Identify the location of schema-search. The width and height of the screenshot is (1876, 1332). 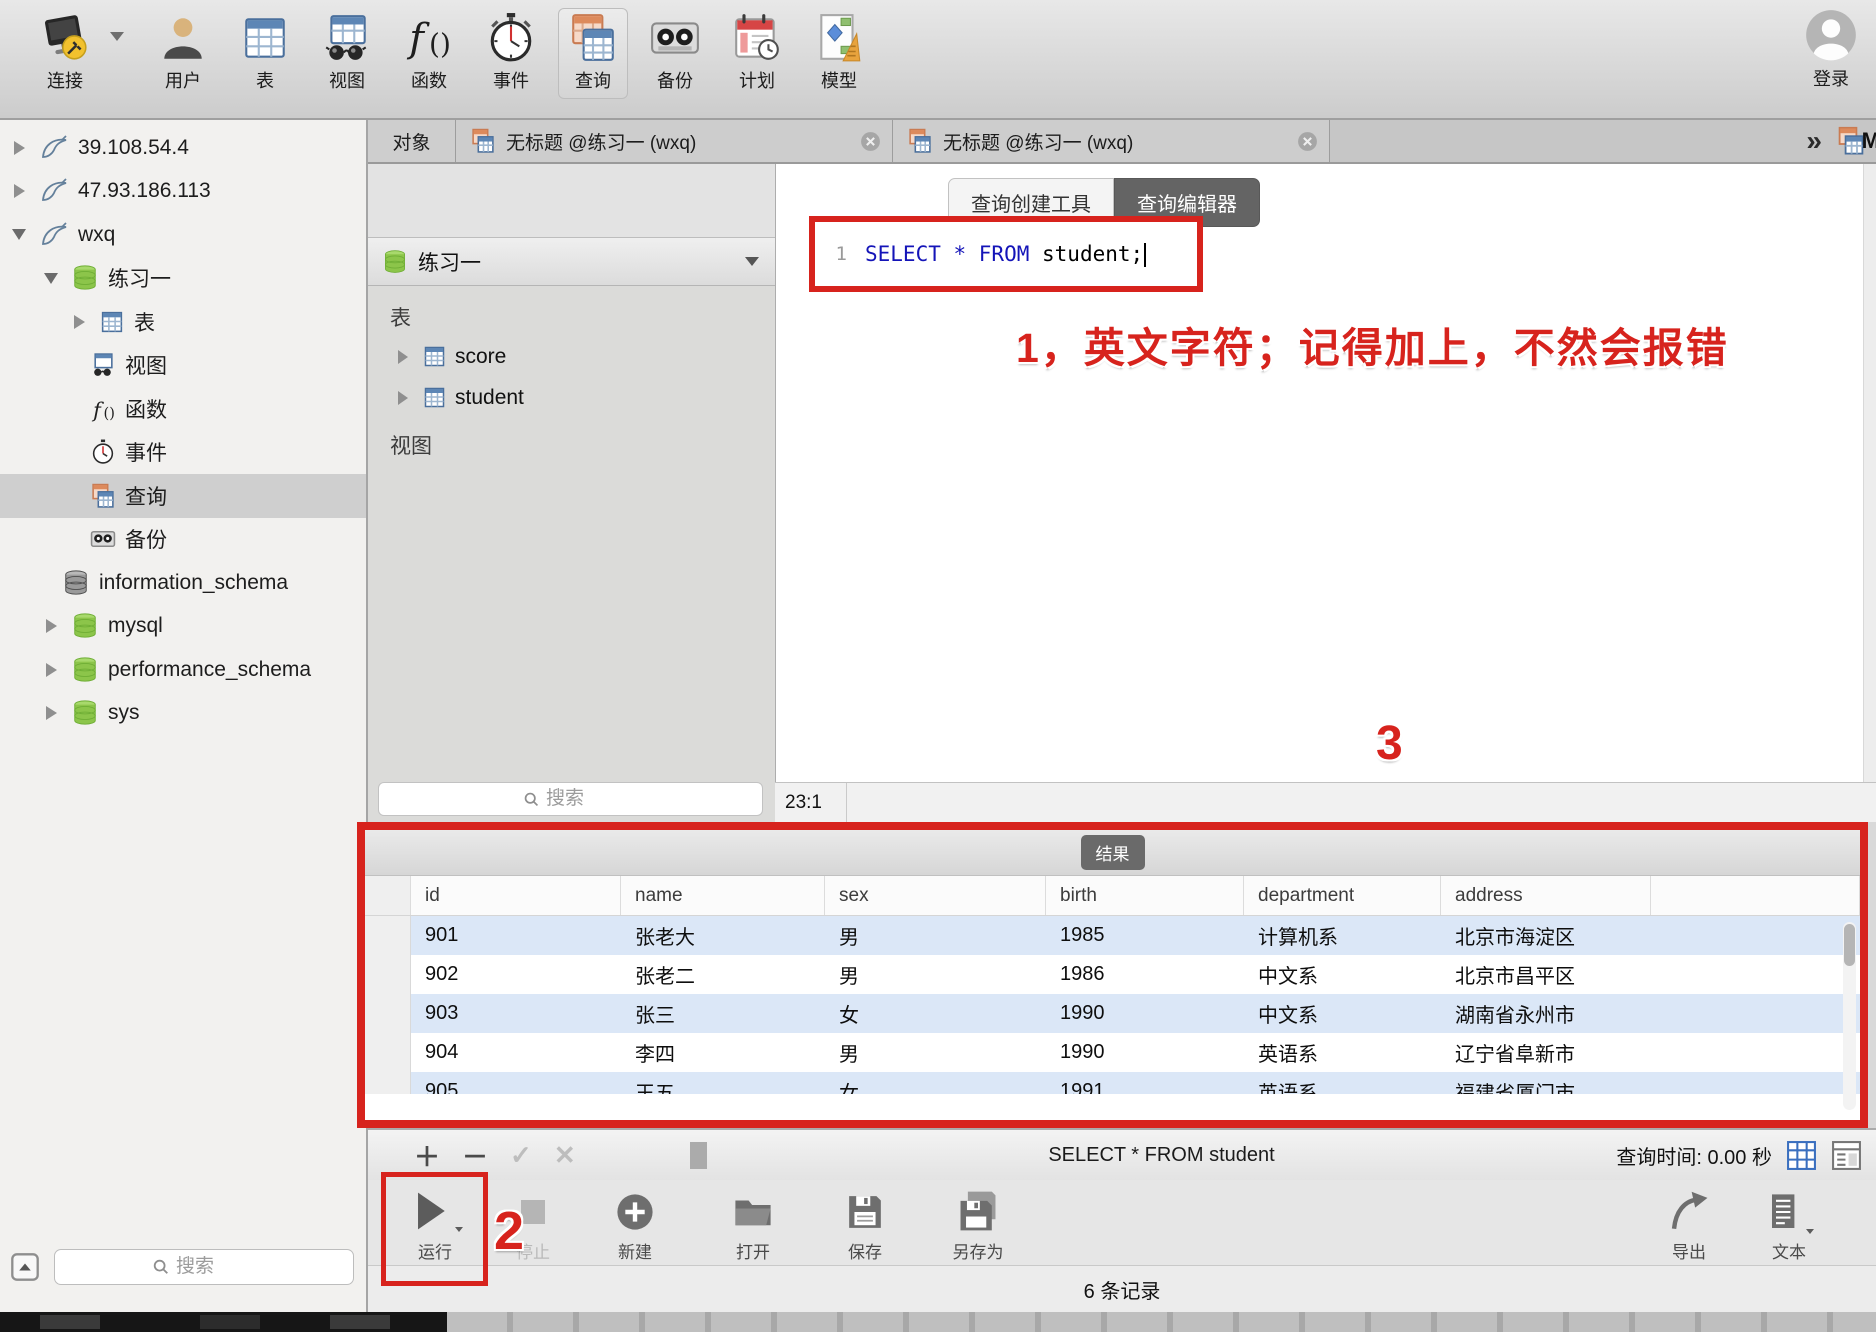
(570, 799).